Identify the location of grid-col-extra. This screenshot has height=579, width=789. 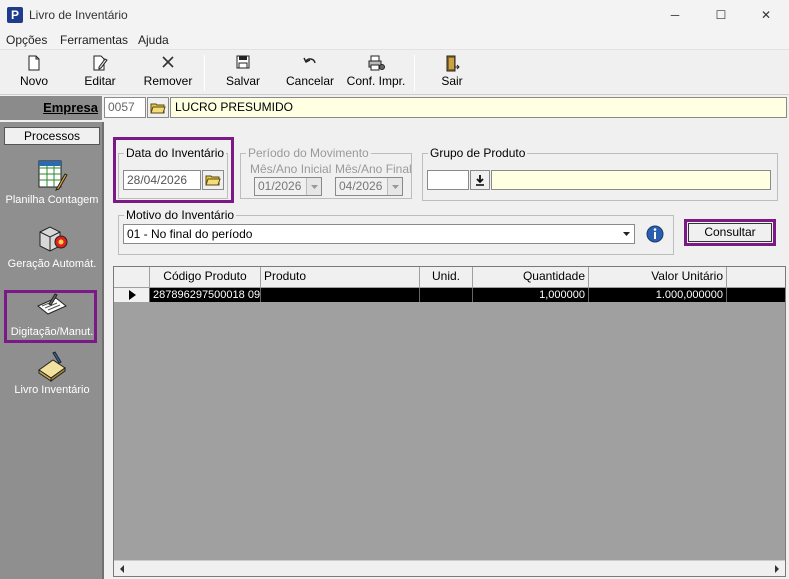
(756, 277).